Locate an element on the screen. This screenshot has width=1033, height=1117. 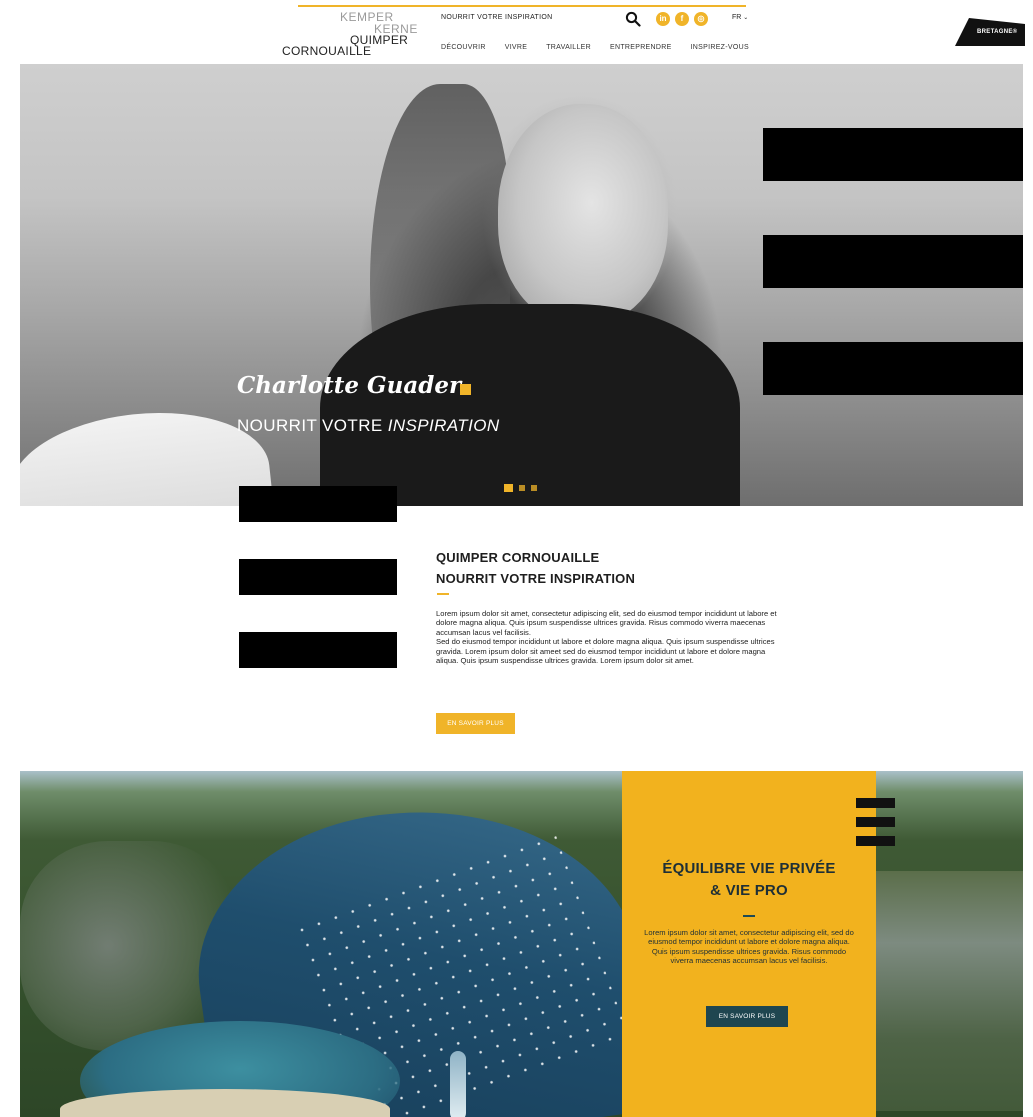
feature-title-line-2: & VIE PRO is located at coordinates (749, 890).